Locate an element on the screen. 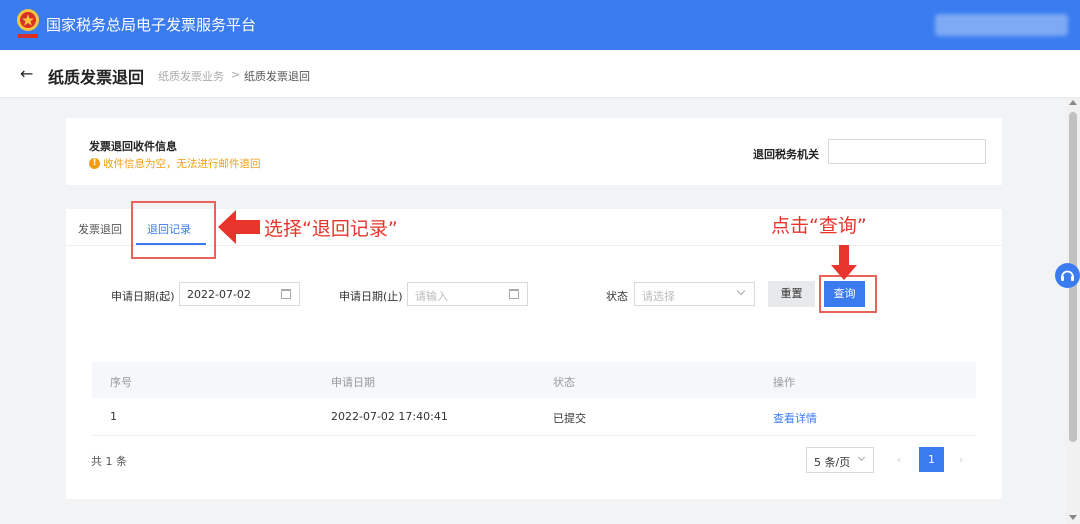 This screenshot has width=1080, height=524. app-title: 国家税务总局电子发票服务平台 is located at coordinates (151, 25).